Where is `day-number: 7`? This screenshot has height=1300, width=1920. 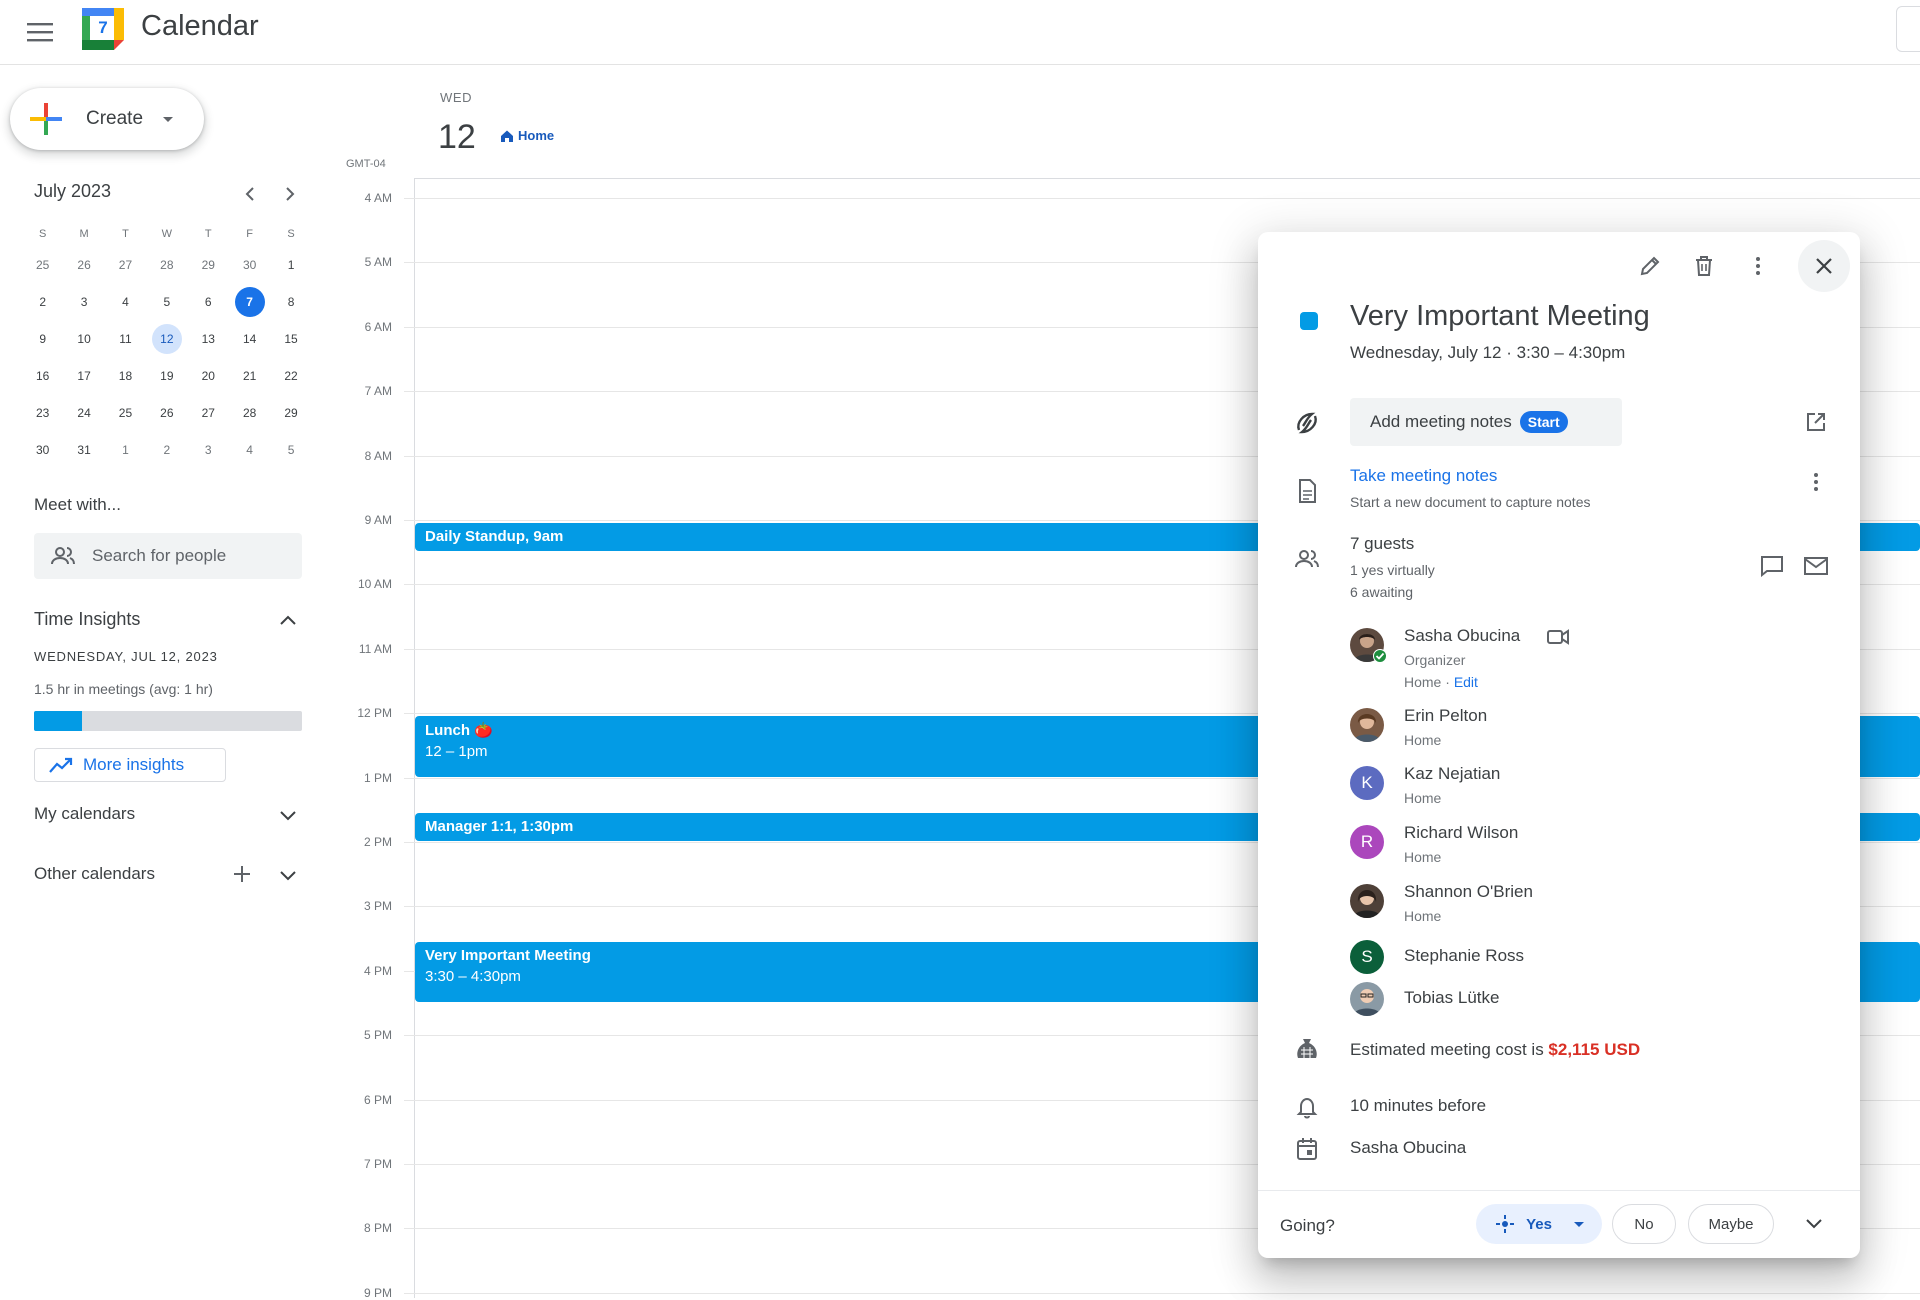 day-number: 7 is located at coordinates (249, 301).